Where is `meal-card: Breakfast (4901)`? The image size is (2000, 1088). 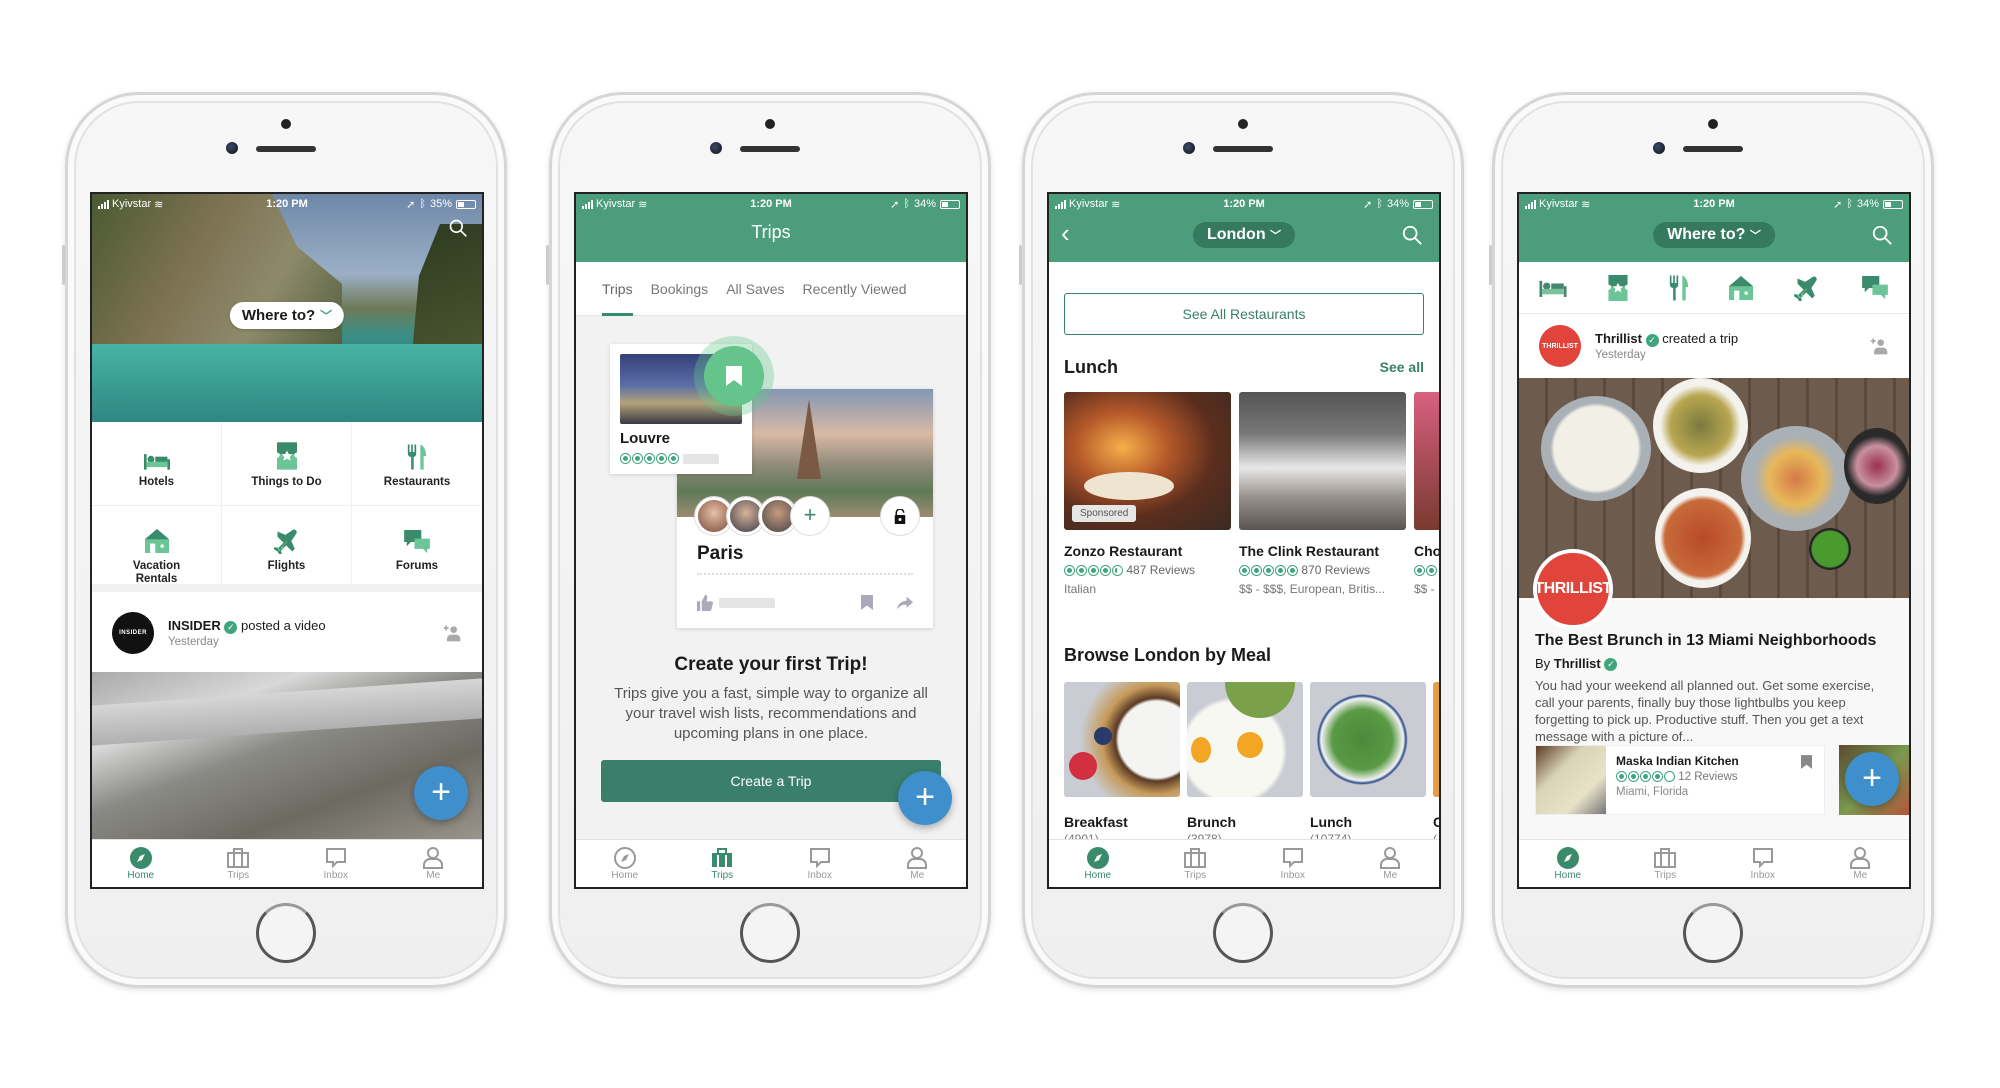 meal-card: Breakfast (4901) is located at coordinates (1122, 764).